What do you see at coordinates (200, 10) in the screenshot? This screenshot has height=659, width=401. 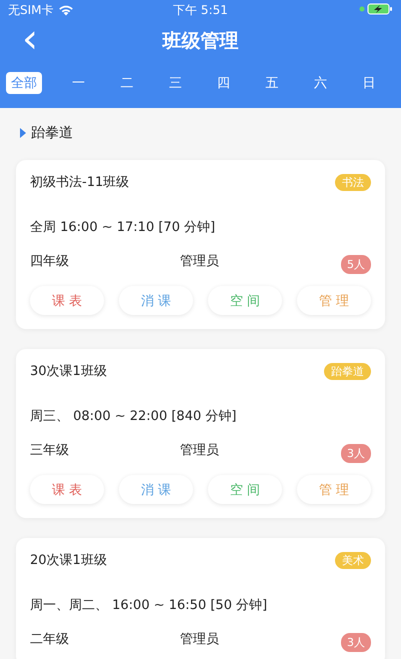 I see `status-time: 下午 5:51` at bounding box center [200, 10].